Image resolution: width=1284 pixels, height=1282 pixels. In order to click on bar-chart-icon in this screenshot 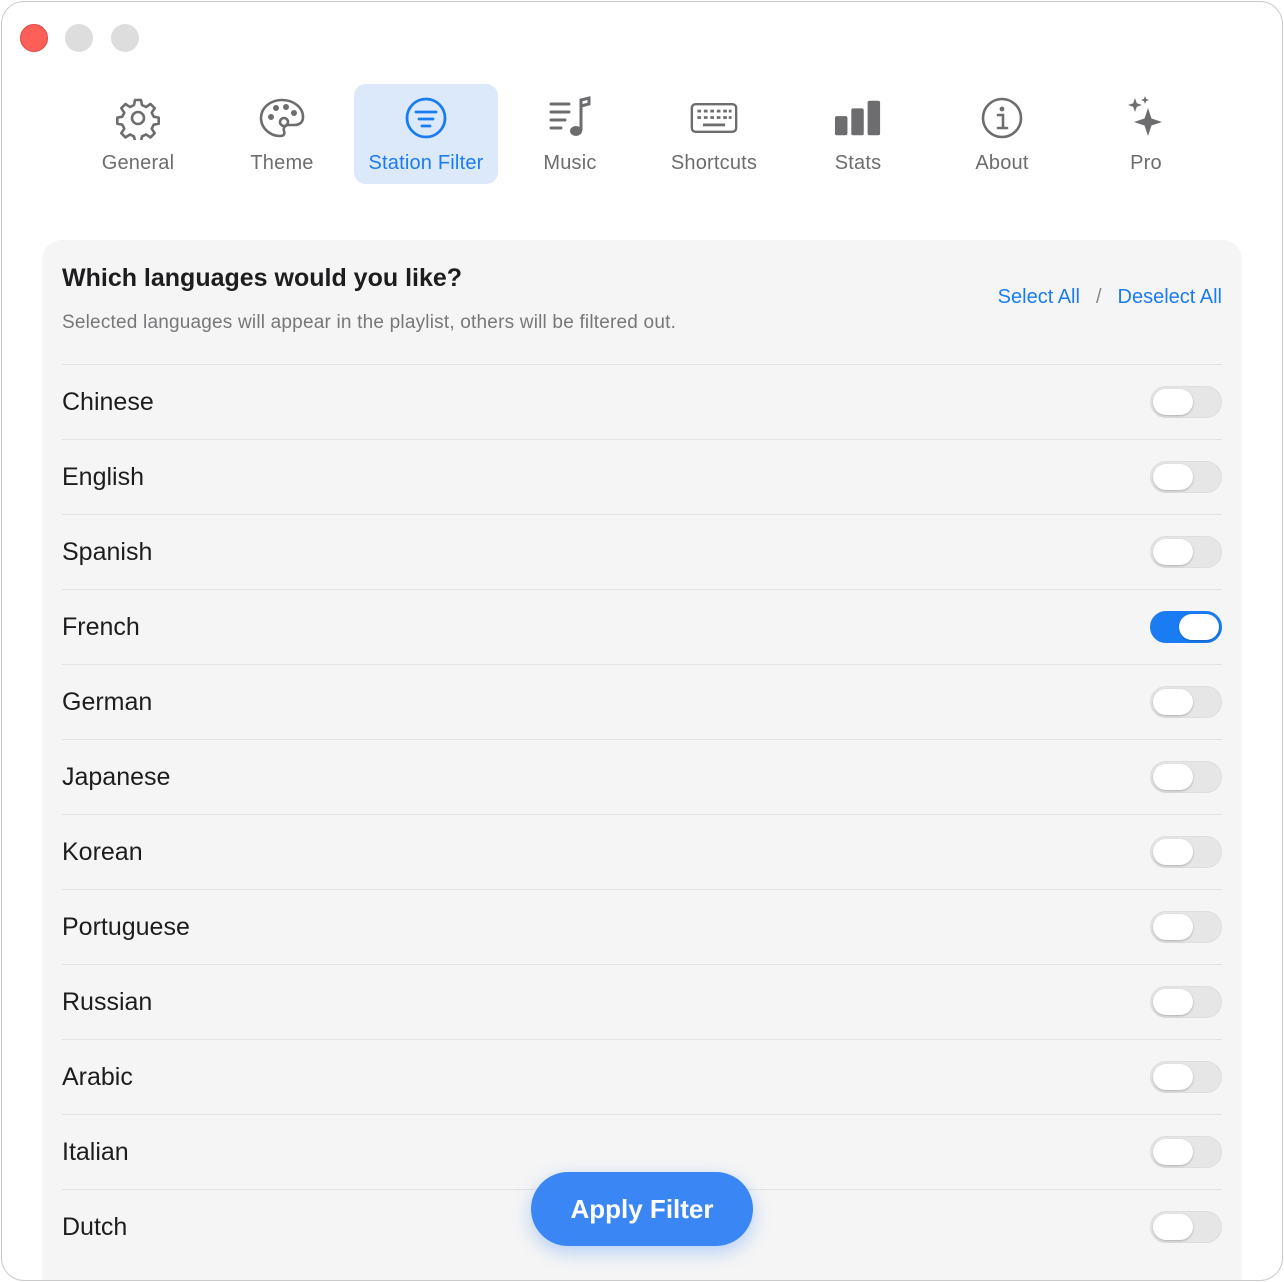, I will do `click(858, 118)`.